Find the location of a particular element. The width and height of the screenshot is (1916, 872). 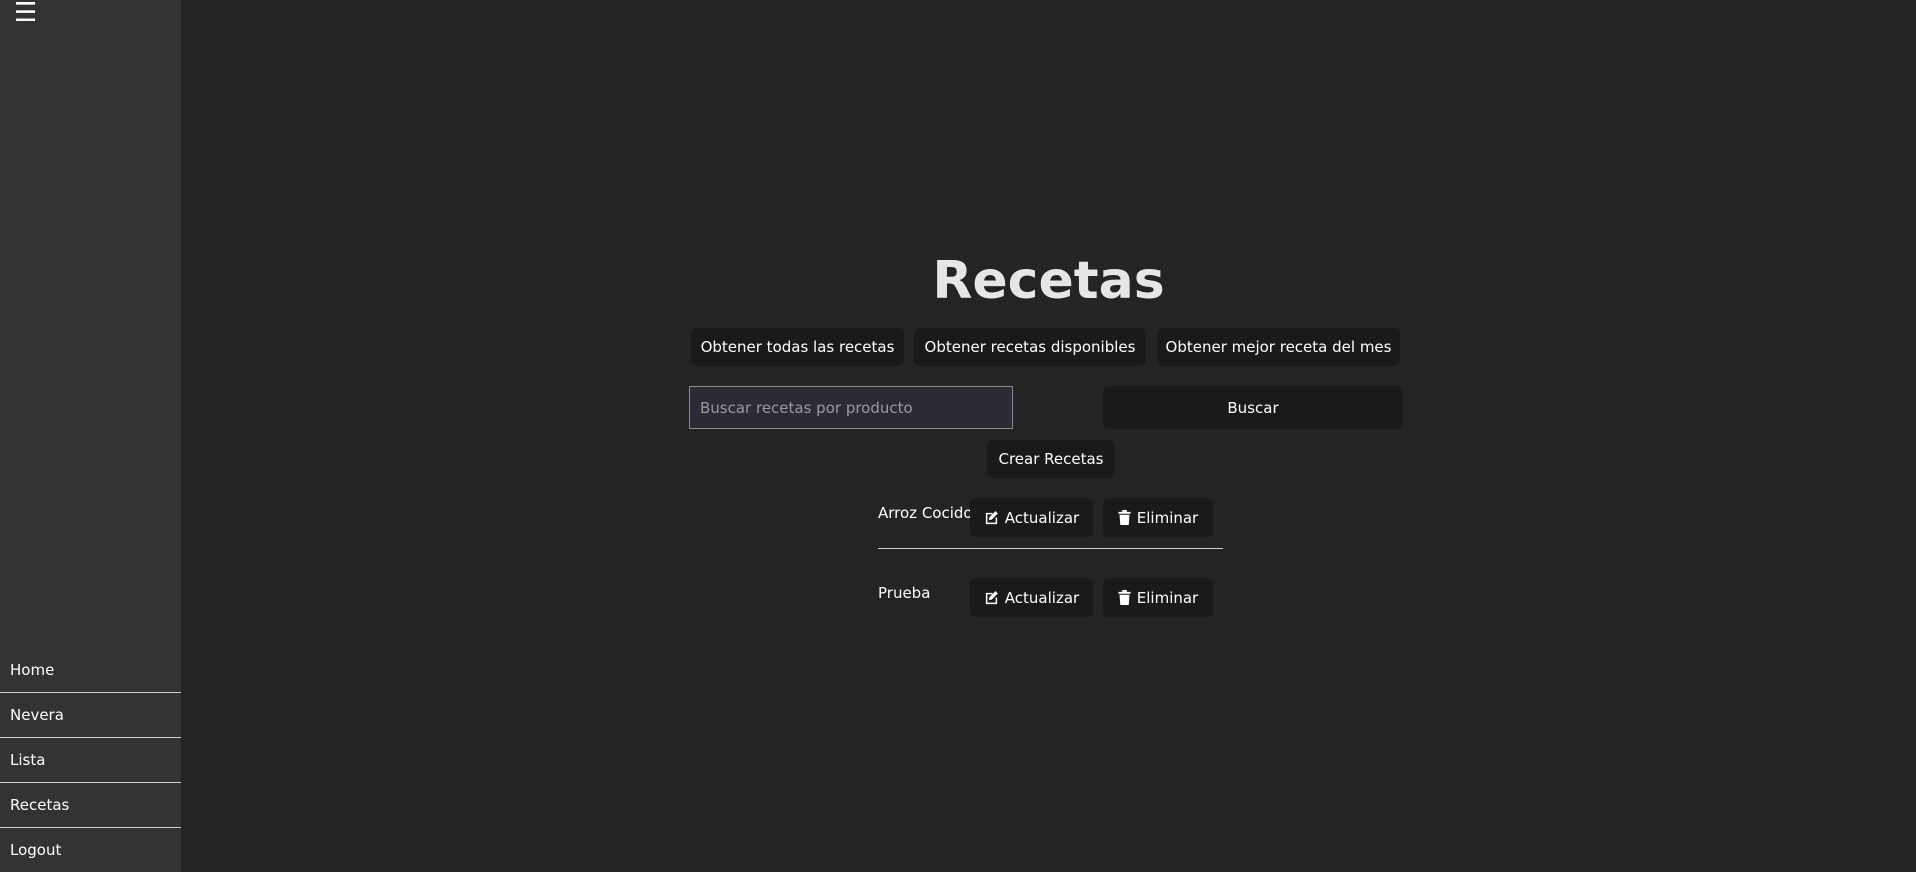

recipe-divider is located at coordinates (1050, 548).